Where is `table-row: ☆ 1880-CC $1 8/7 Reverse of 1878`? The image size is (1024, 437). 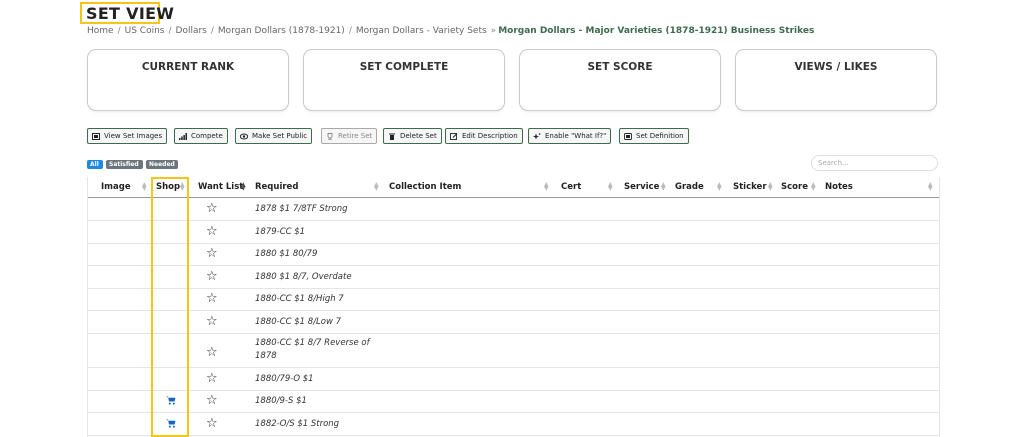
table-row: ☆ 1880-CC $1 8/7 Reverse of 1878 is located at coordinates (513, 351).